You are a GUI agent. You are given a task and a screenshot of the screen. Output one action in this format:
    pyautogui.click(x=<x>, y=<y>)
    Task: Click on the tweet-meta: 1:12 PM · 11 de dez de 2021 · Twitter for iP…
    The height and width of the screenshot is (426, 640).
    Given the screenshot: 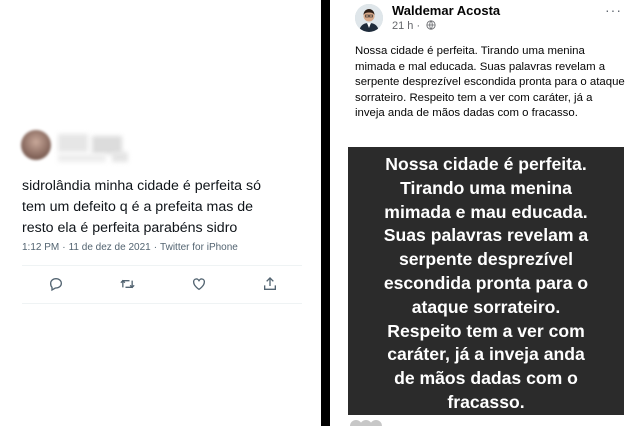 What is the action you would take?
    pyautogui.click(x=130, y=247)
    